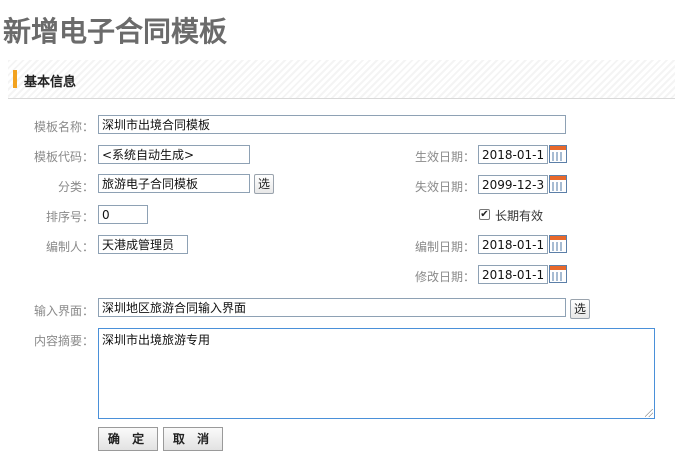 Image resolution: width=675 pixels, height=460 pixels. What do you see at coordinates (341, 79) in the screenshot?
I see `section-header` at bounding box center [341, 79].